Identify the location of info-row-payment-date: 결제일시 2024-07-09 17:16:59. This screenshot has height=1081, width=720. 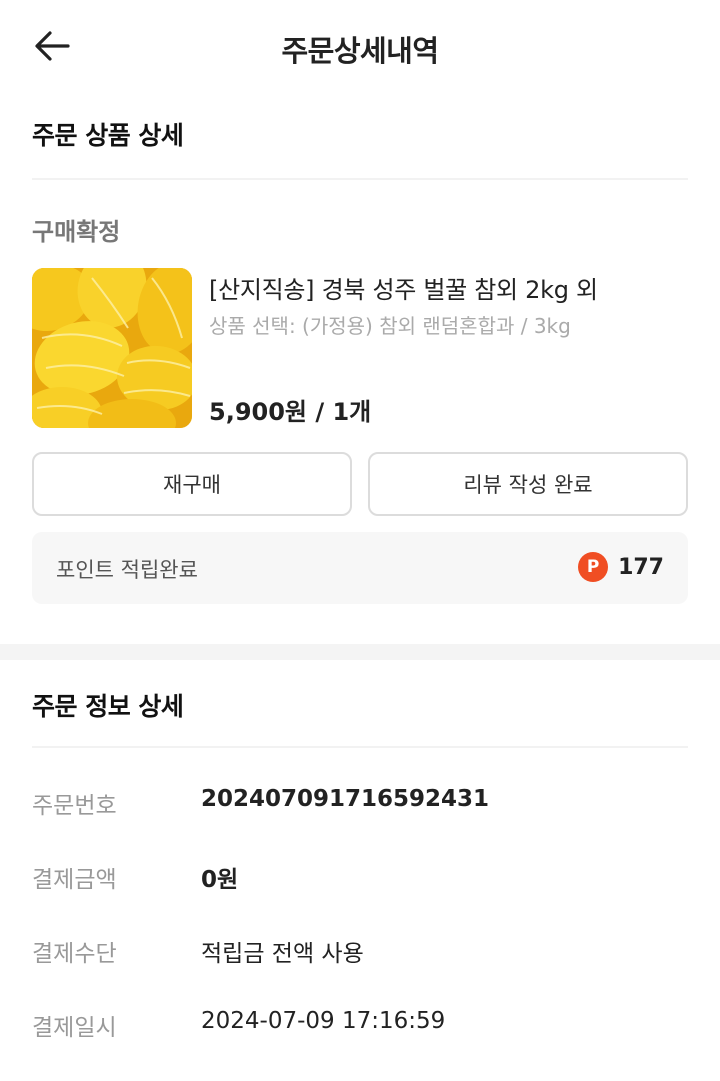
(360, 1028).